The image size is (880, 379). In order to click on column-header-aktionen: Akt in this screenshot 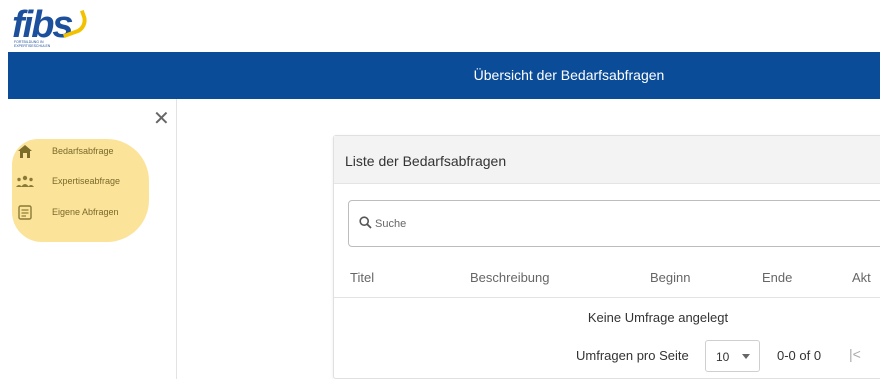, I will do `click(861, 277)`.